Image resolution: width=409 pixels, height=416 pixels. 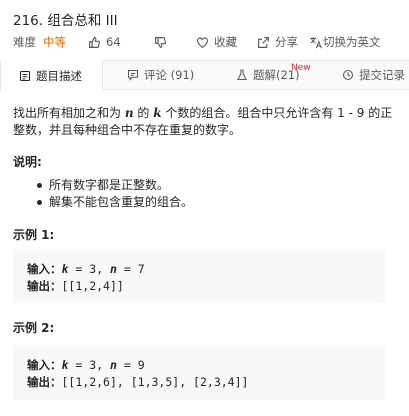 I want to click on list-item: 所有数字都是正整数。, so click(x=115, y=185).